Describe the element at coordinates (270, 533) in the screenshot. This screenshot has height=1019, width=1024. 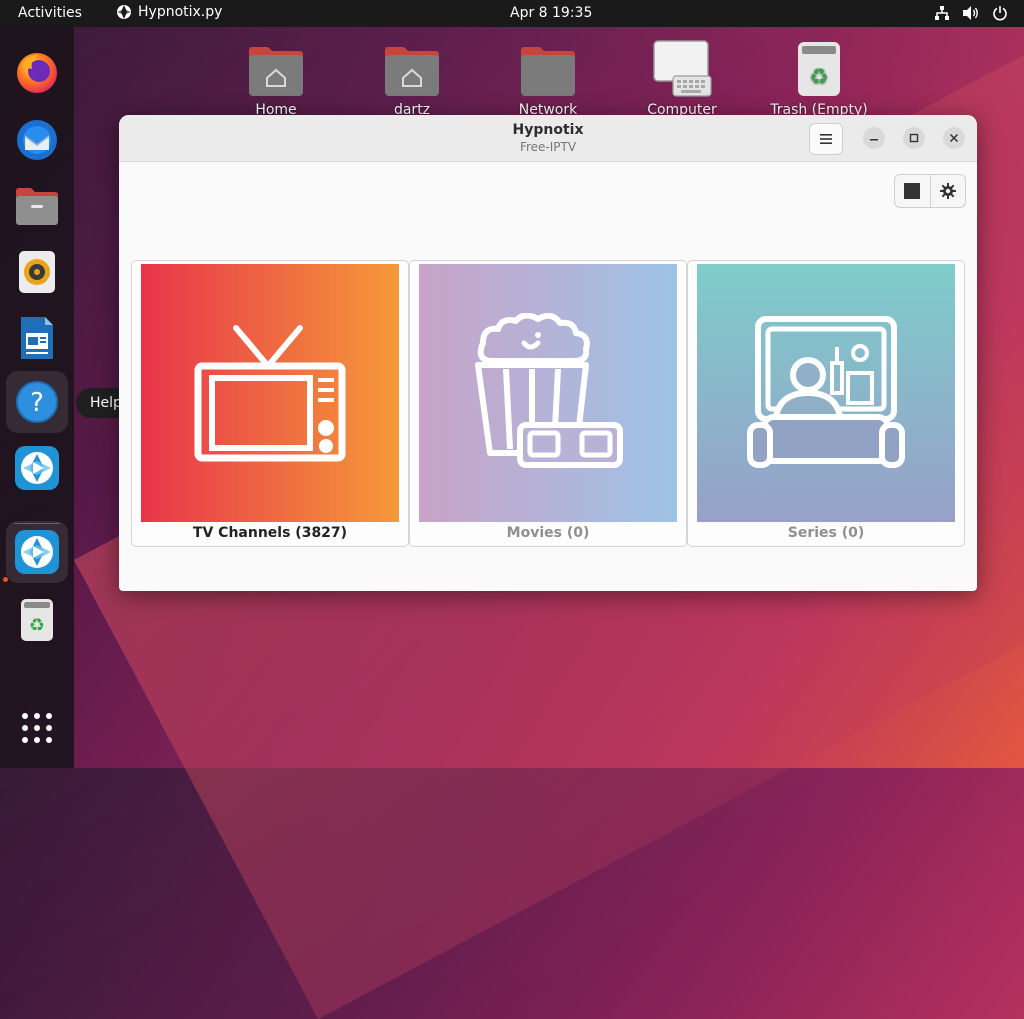
I see `card-label: TV Channels (3827)` at that location.